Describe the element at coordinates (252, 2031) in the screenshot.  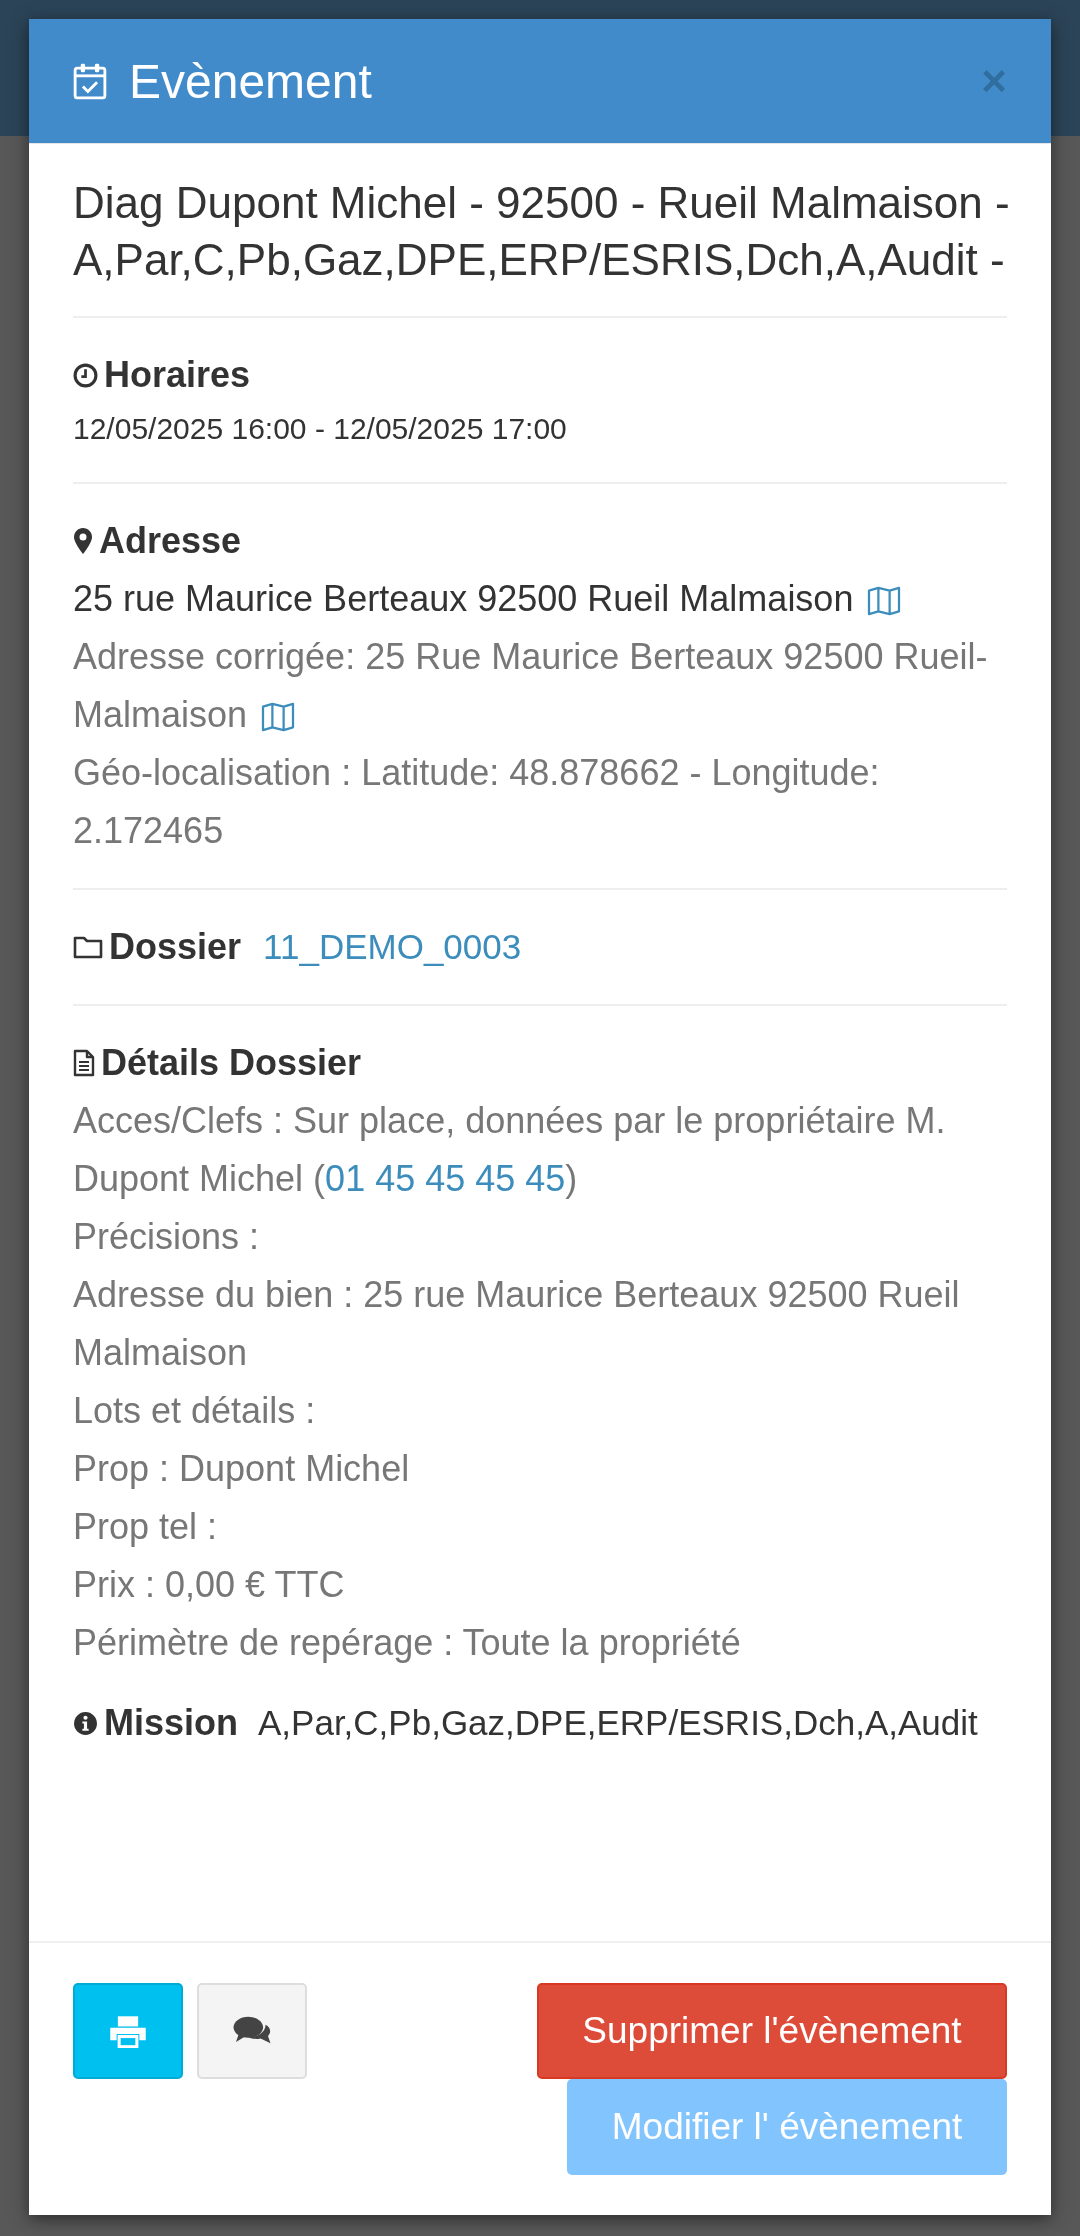
I see `comment-button` at that location.